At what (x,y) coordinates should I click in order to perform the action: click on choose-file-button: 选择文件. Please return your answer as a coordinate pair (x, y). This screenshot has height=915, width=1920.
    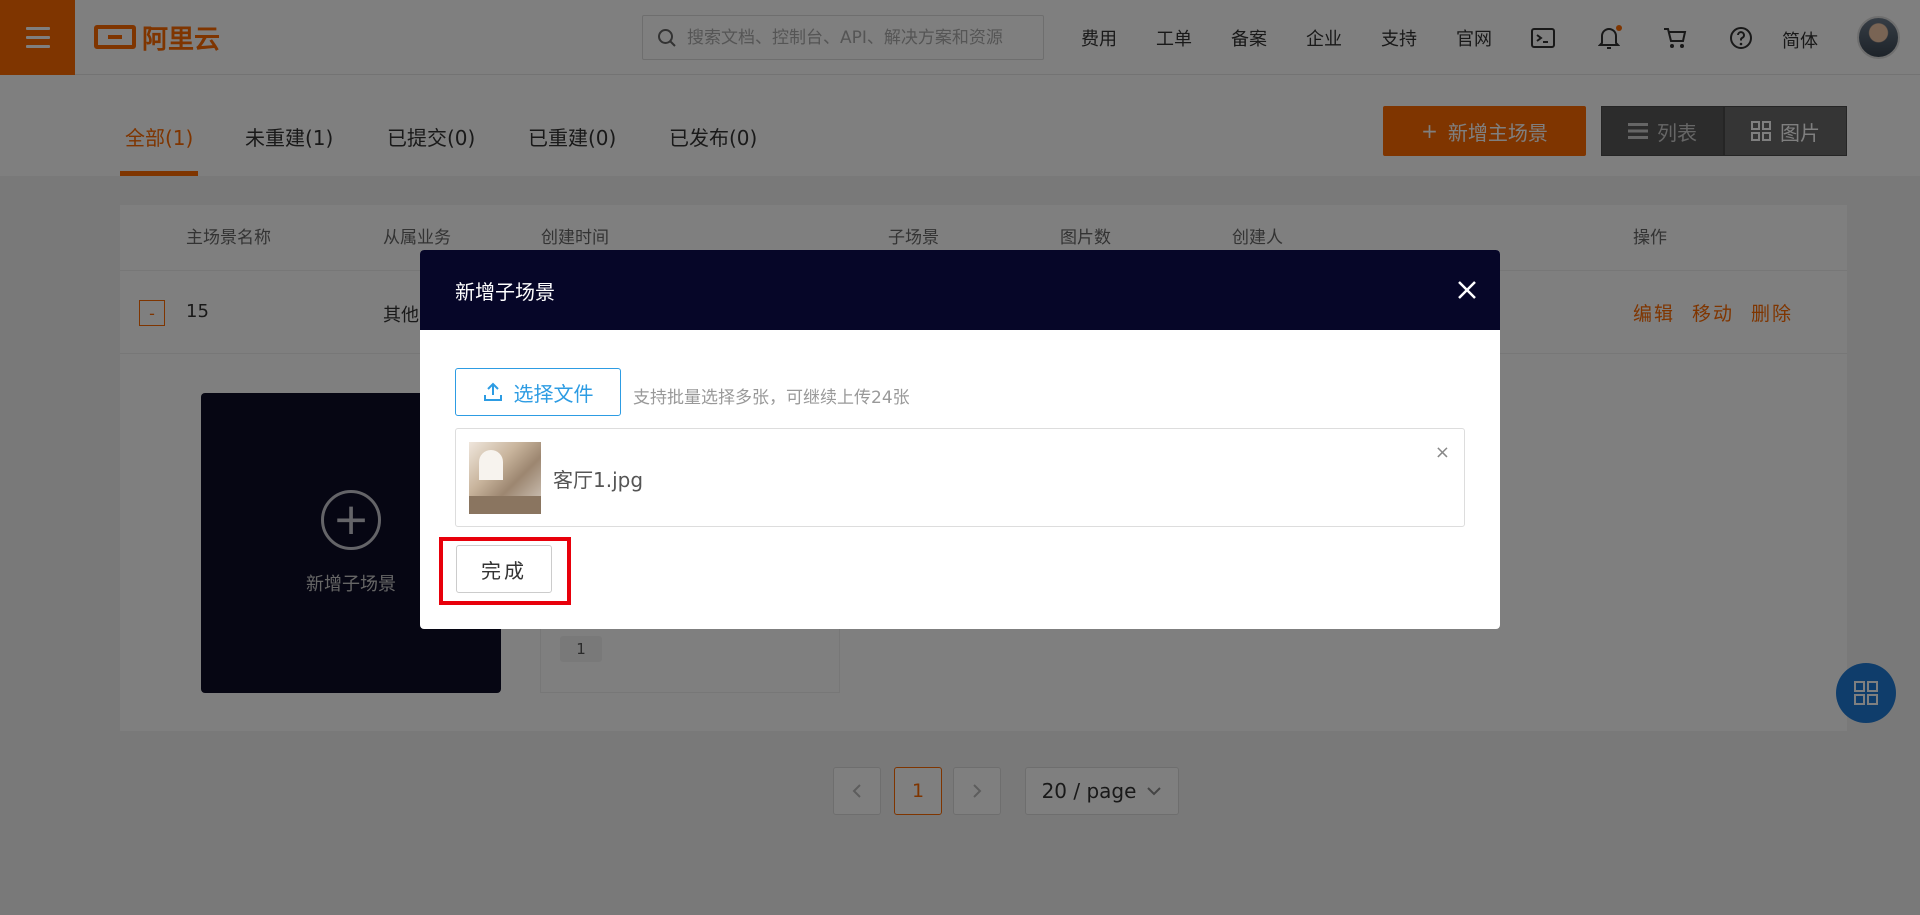
    Looking at the image, I should click on (538, 392).